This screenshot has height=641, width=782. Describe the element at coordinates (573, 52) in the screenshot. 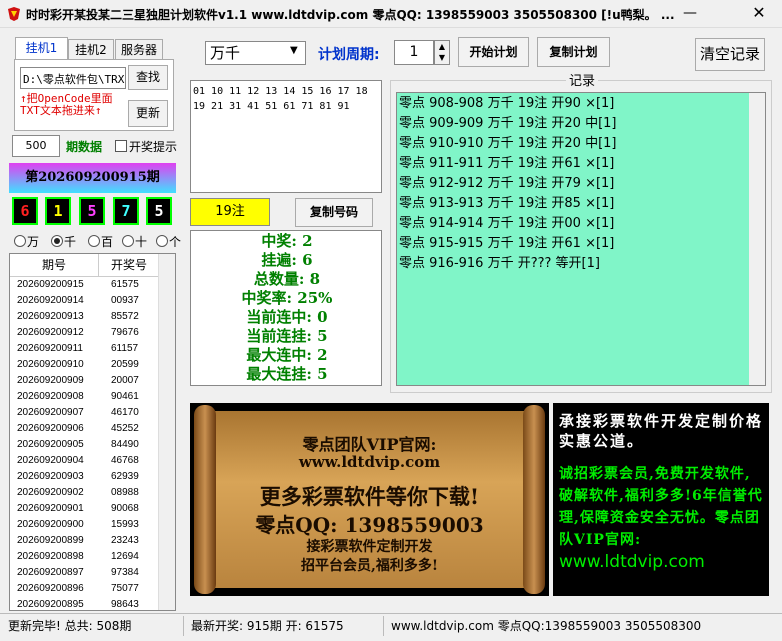

I see `copy-plan-button: 复制计划` at that location.